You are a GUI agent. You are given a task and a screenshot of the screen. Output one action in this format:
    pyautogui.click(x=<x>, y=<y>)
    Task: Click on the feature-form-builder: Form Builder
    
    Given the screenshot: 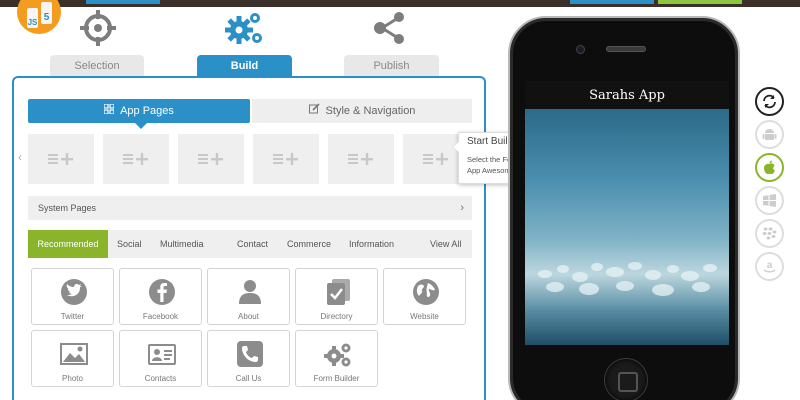 What is the action you would take?
    pyautogui.click(x=336, y=358)
    